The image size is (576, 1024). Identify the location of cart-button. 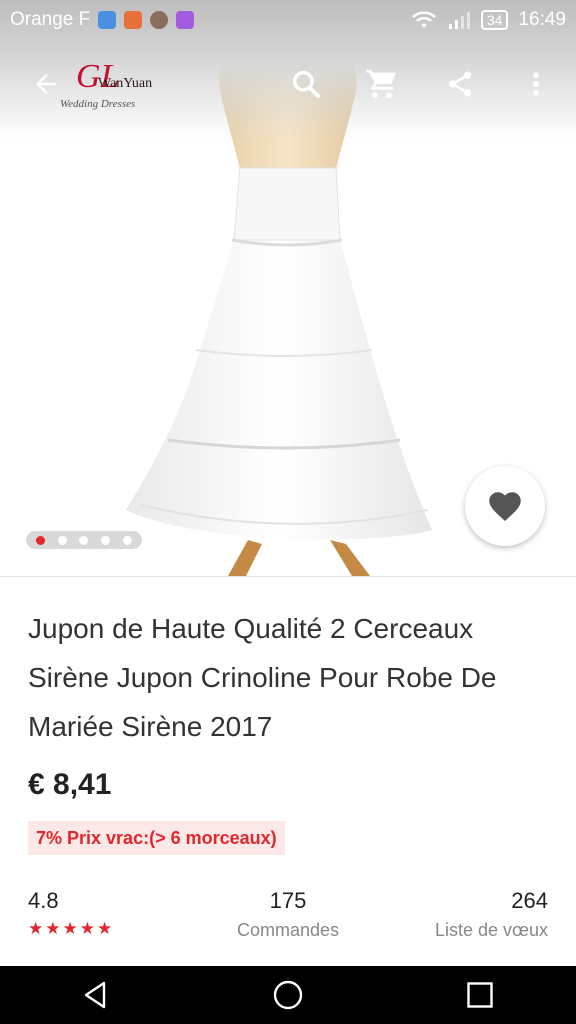
(382, 84).